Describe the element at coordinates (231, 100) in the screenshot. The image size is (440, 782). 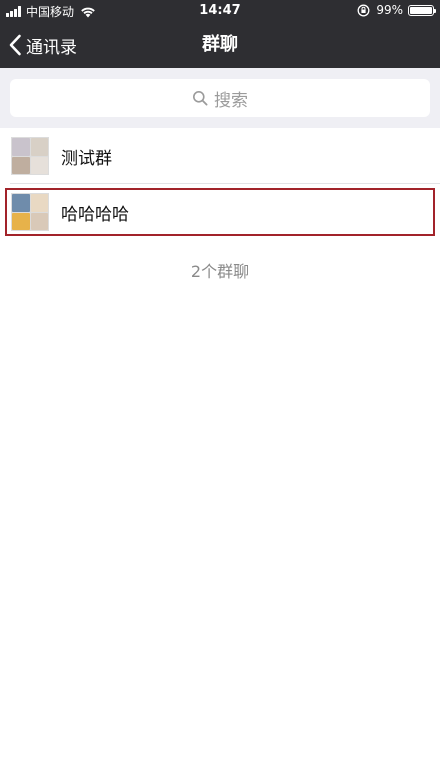
I see `search-placeholder: 搜索` at that location.